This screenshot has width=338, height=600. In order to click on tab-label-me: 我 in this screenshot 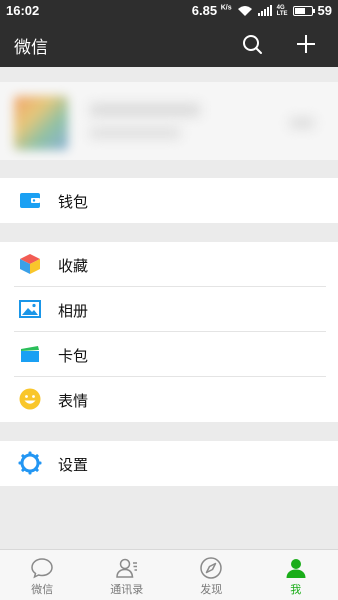, I will do `click(296, 589)`.